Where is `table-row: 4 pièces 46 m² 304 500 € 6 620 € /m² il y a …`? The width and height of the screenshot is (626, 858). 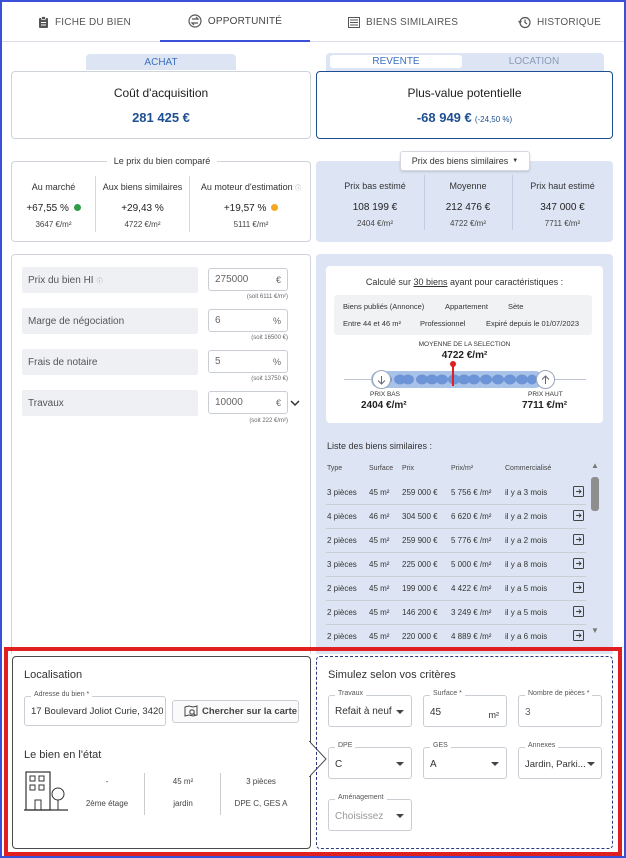
table-row: 4 pièces 46 m² 304 500 € 6 620 € /m² il y a … is located at coordinates (456, 517).